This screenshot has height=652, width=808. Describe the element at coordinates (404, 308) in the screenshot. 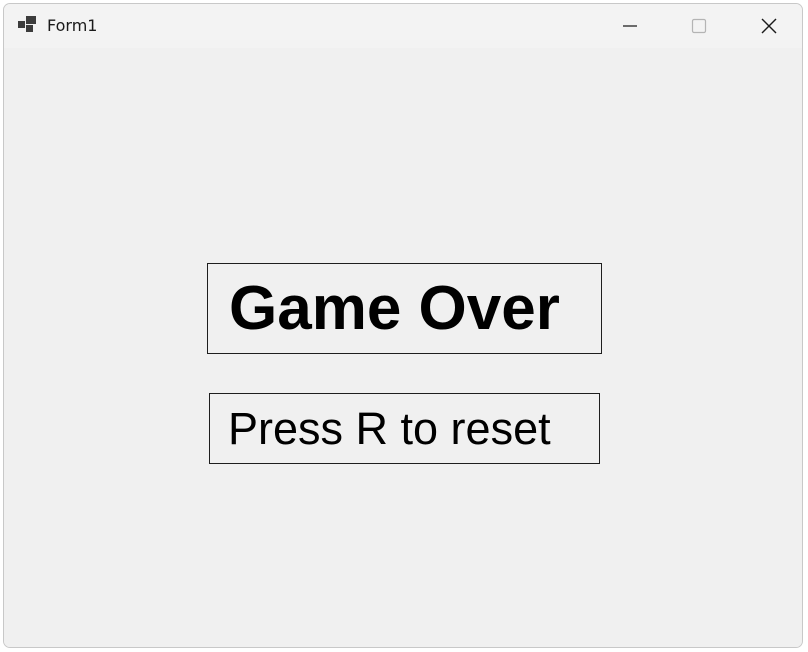

I see `game-over-label: Game Over` at that location.